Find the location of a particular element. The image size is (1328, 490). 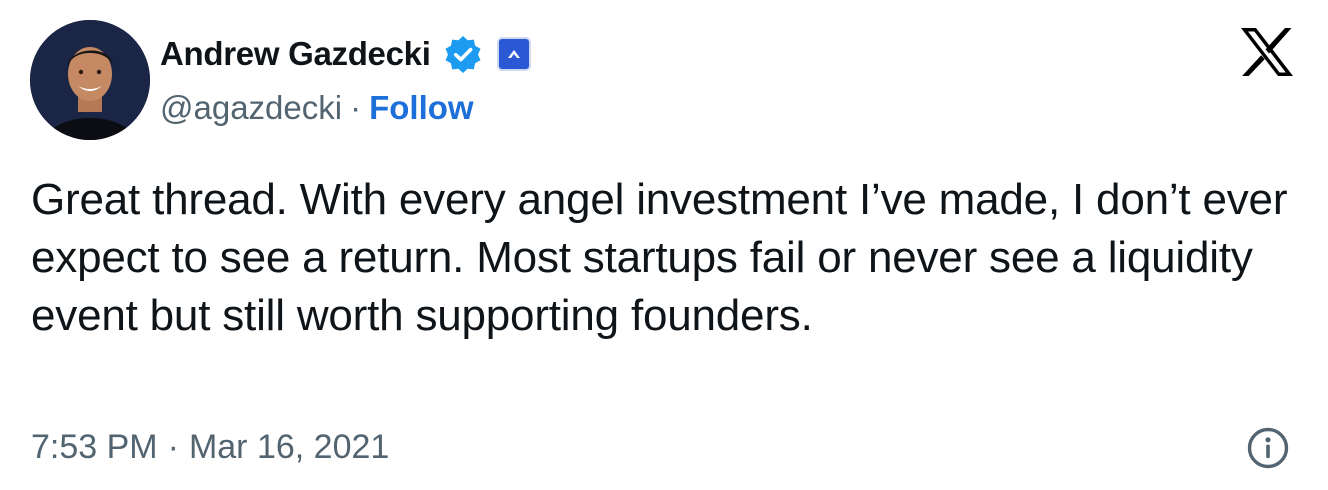

author-name-row: Andrew Gazdecki is located at coordinates (345, 54).